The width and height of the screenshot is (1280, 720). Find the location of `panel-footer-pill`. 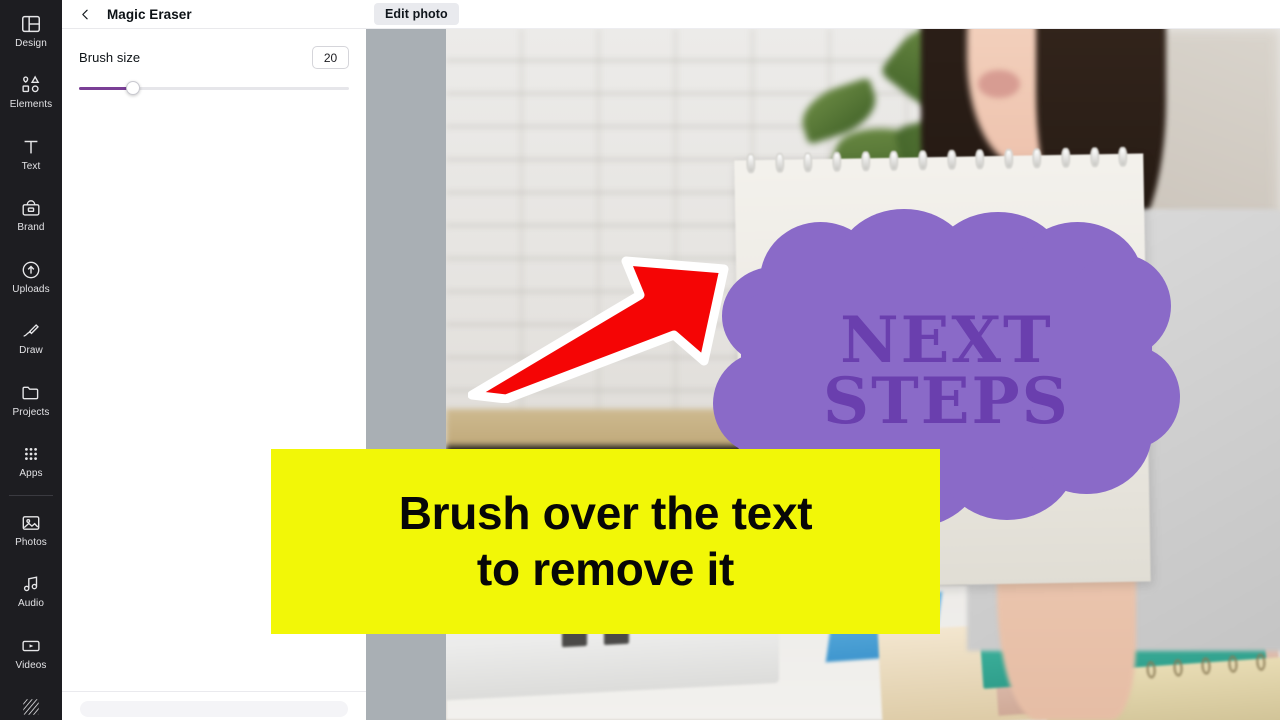

panel-footer-pill is located at coordinates (214, 709).